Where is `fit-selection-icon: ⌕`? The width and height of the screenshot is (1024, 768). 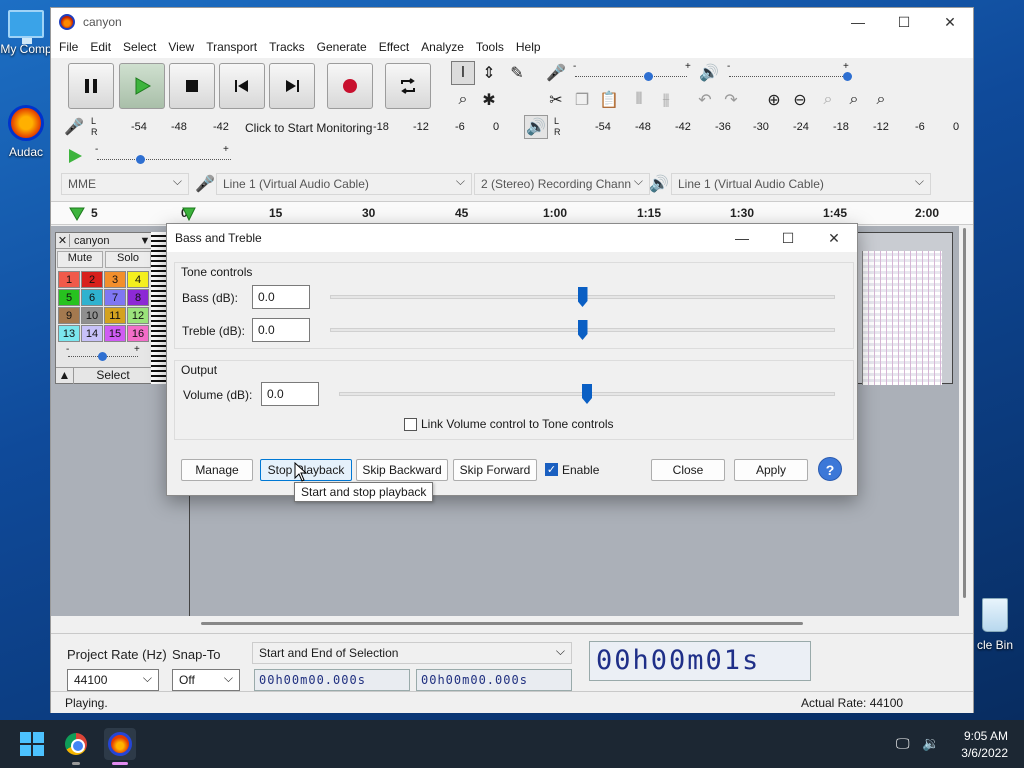
fit-selection-icon: ⌕ is located at coordinates (828, 100).